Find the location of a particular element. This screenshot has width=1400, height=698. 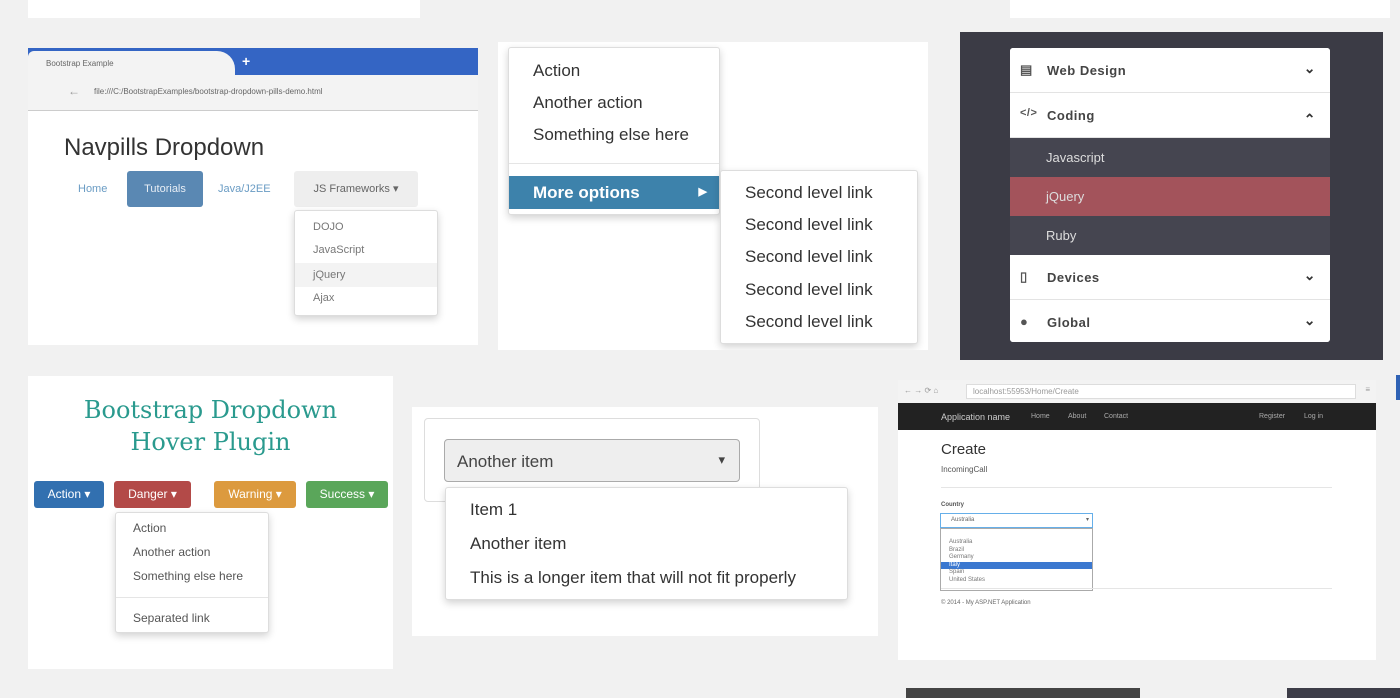

page-title: Navpills Dropdown is located at coordinates (164, 147).